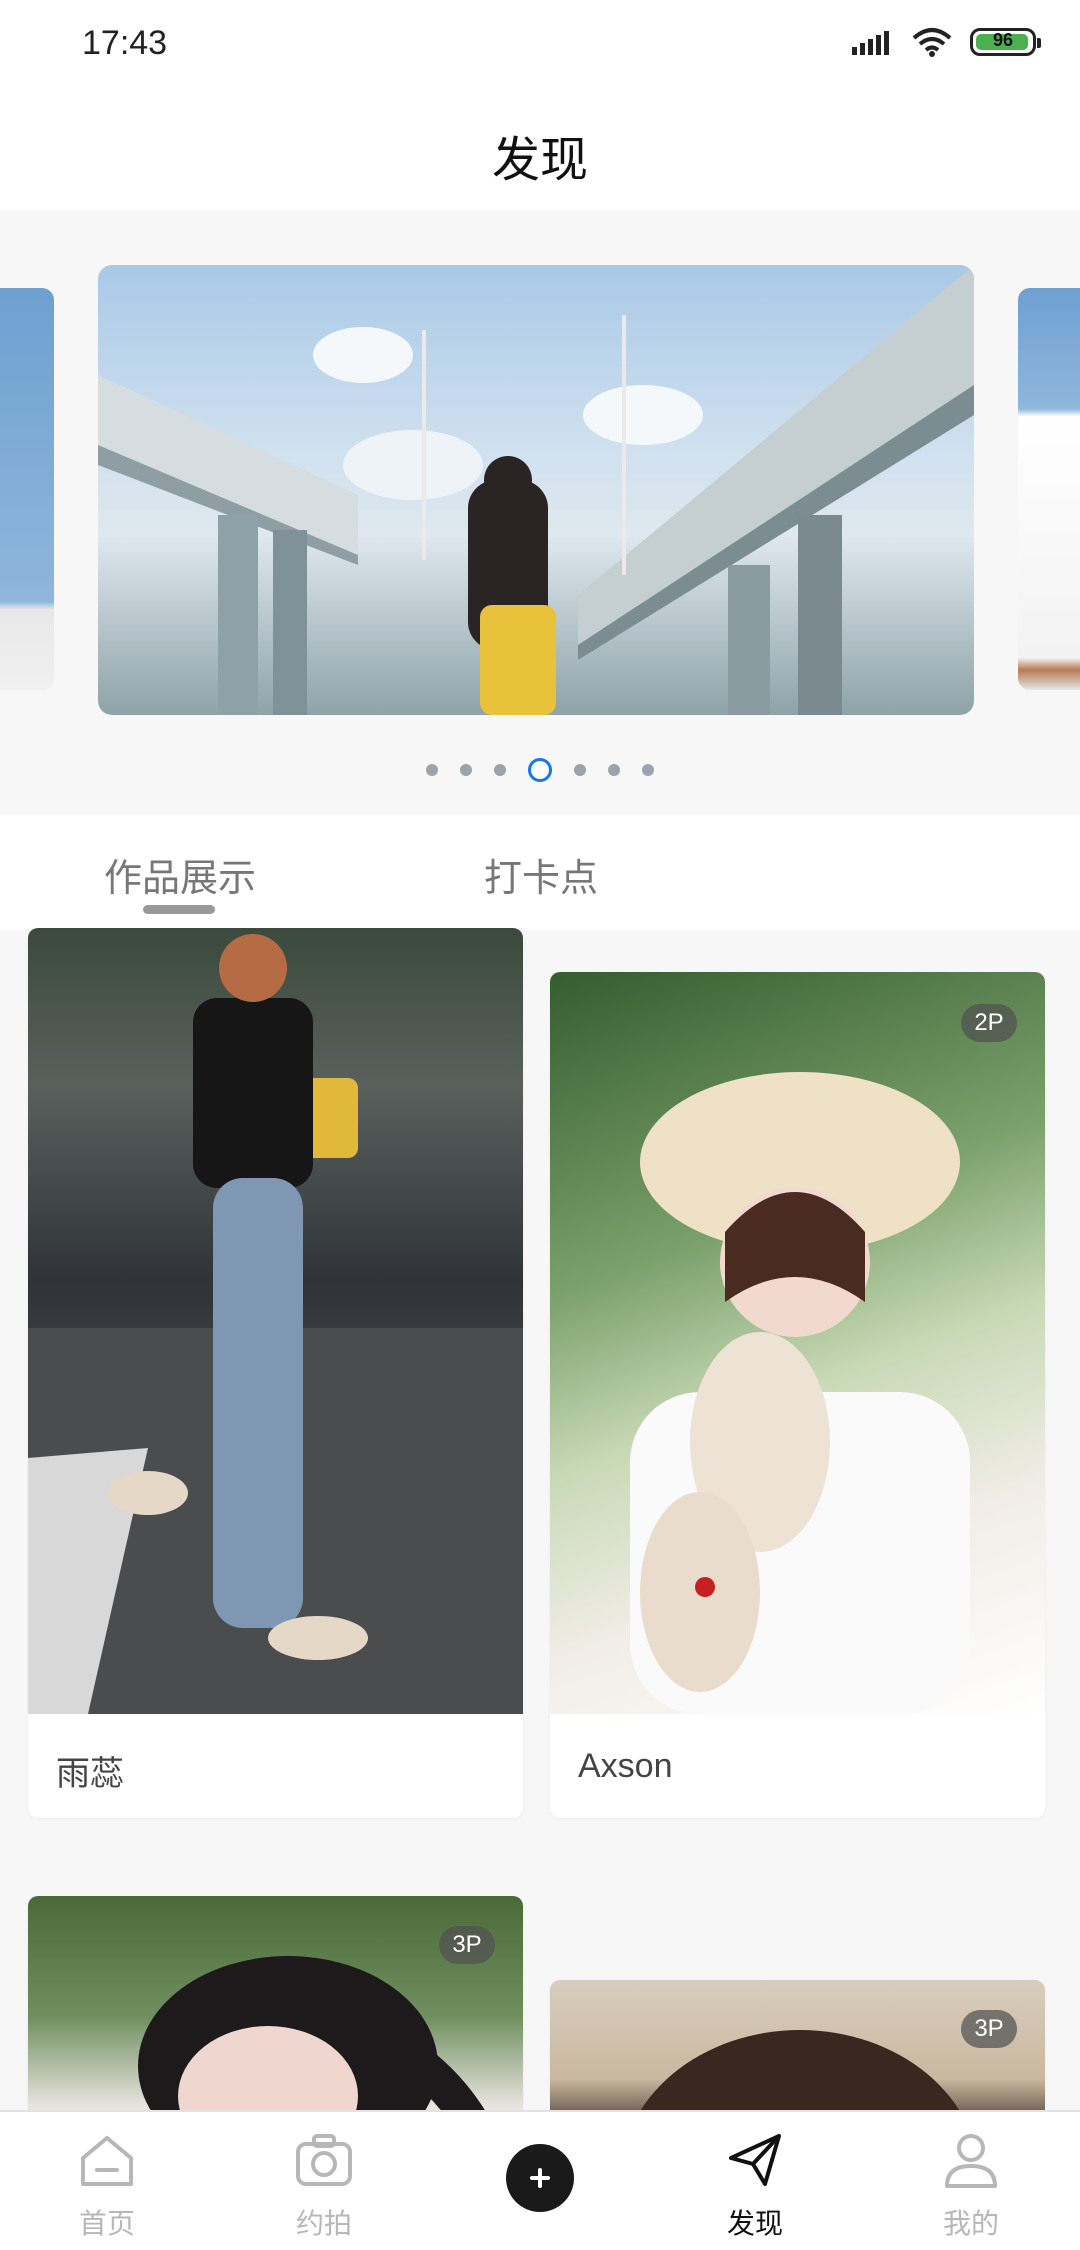 The height and width of the screenshot is (2250, 1080). Describe the element at coordinates (1003, 40) in the screenshot. I see `battery-level: 96` at that location.